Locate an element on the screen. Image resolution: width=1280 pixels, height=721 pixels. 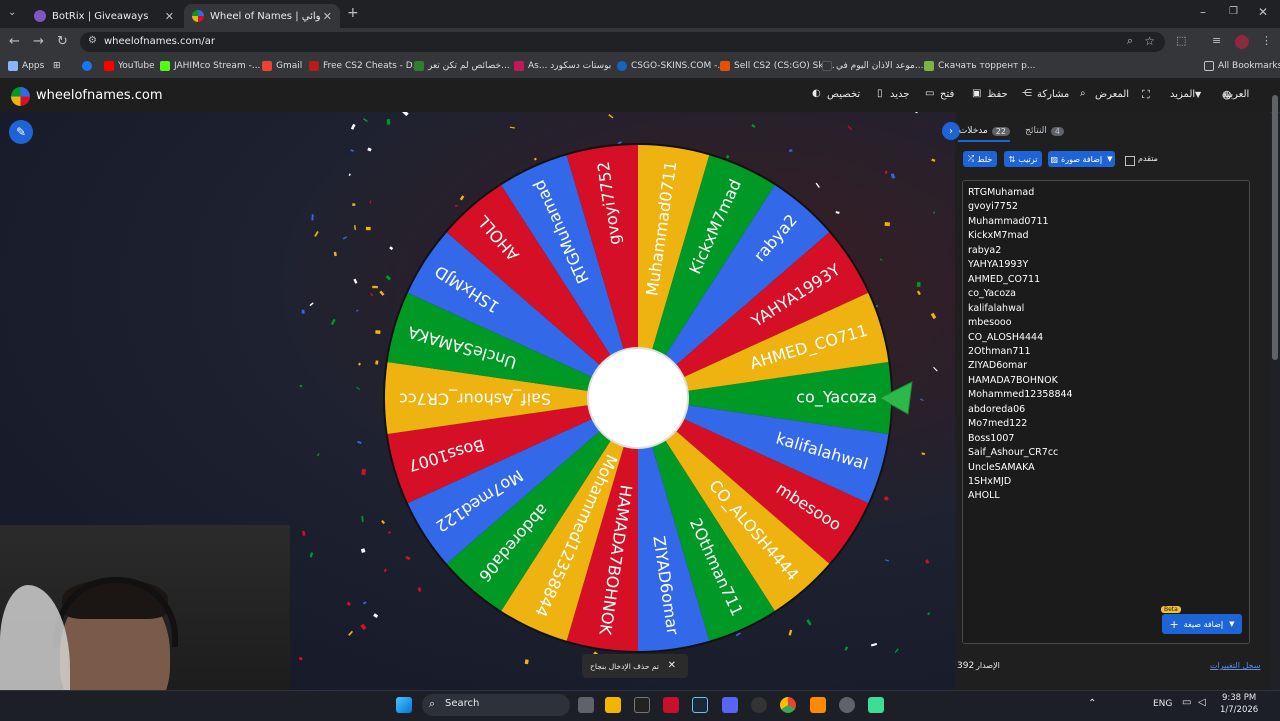
zoom-icon: ⌕ is located at coordinates (1130, 41).